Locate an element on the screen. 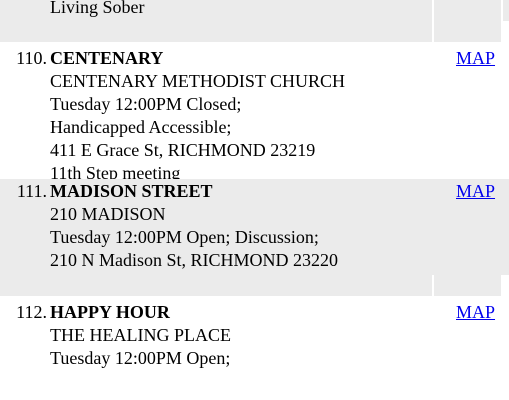 This screenshot has height=400, width=509. meeting-location: CENTENARY METHODIST CHURCH is located at coordinates (198, 81).